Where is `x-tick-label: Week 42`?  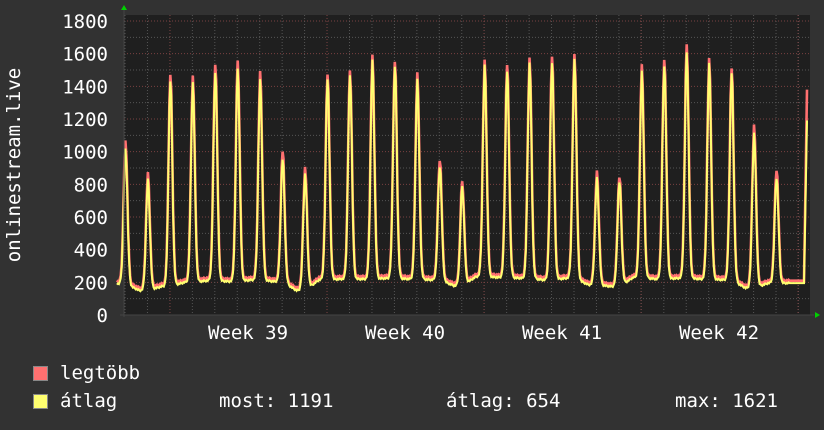 x-tick-label: Week 42 is located at coordinates (719, 333).